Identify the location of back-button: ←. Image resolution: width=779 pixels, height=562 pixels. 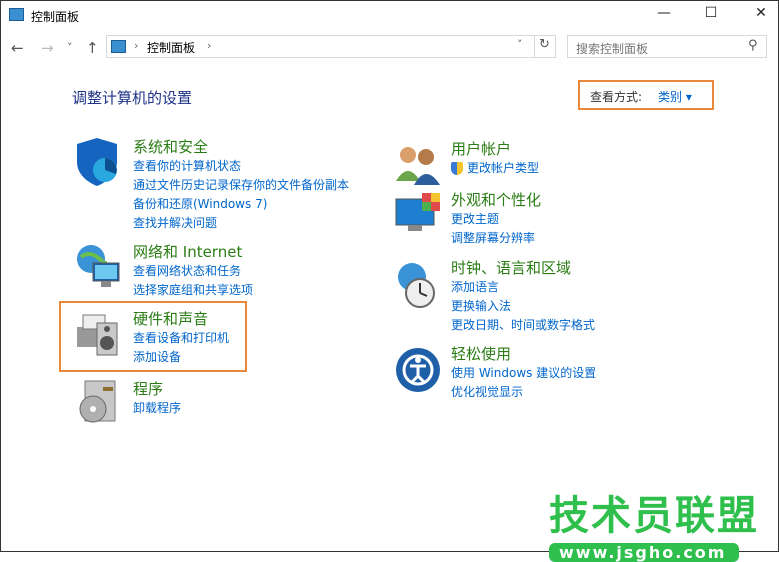
(17, 48).